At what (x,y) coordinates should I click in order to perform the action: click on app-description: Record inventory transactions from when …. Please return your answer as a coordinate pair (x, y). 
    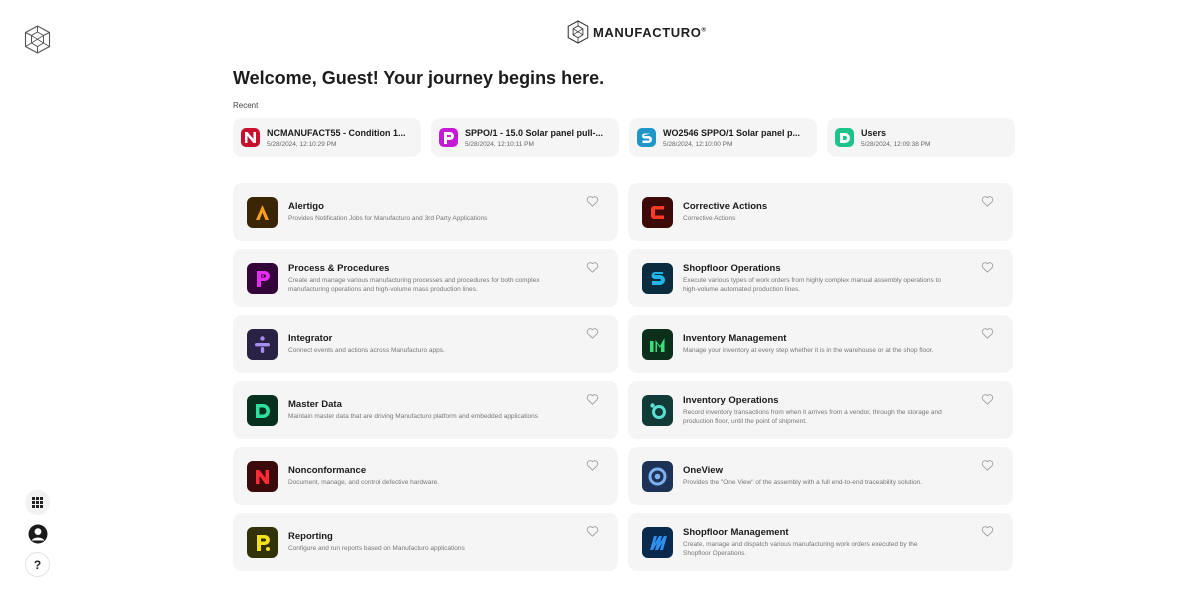
    Looking at the image, I should click on (812, 416).